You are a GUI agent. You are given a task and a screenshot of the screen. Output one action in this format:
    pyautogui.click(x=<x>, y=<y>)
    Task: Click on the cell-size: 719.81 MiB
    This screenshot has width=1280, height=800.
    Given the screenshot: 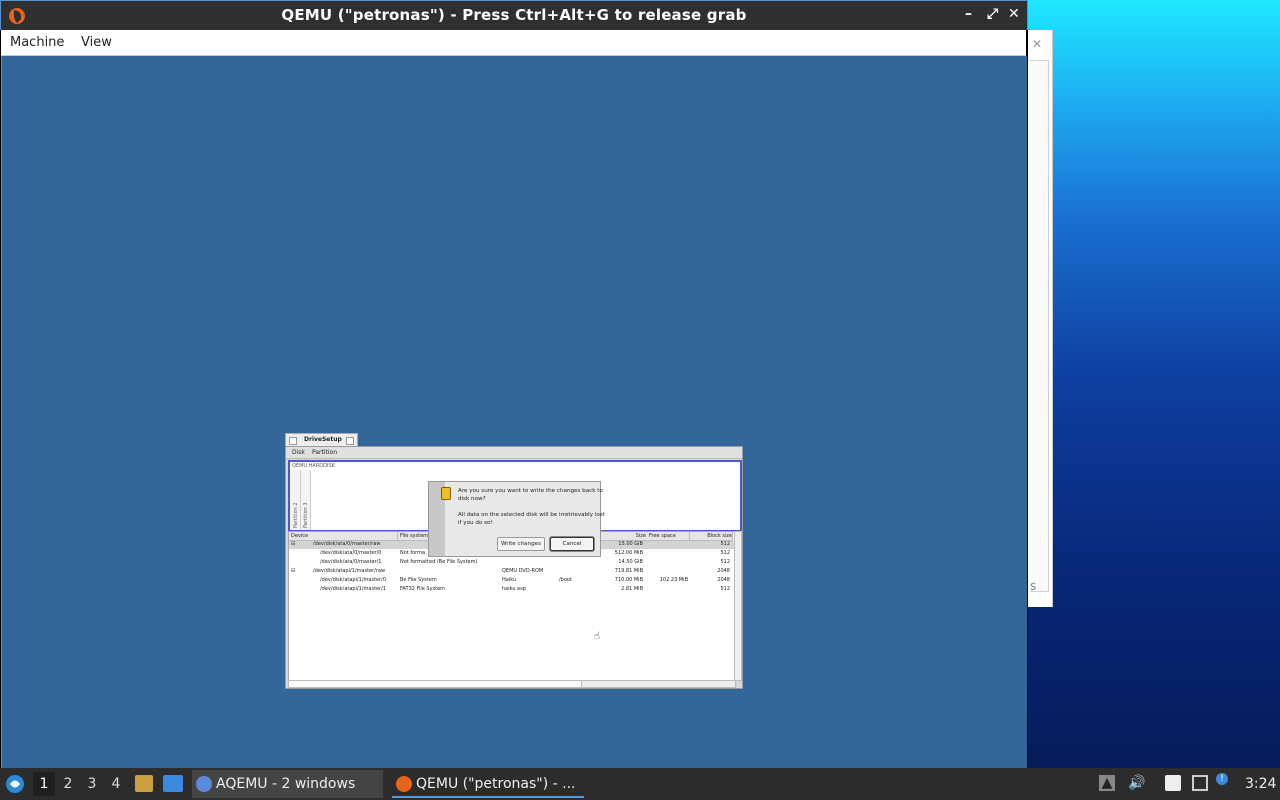 What is the action you would take?
    pyautogui.click(x=628, y=571)
    